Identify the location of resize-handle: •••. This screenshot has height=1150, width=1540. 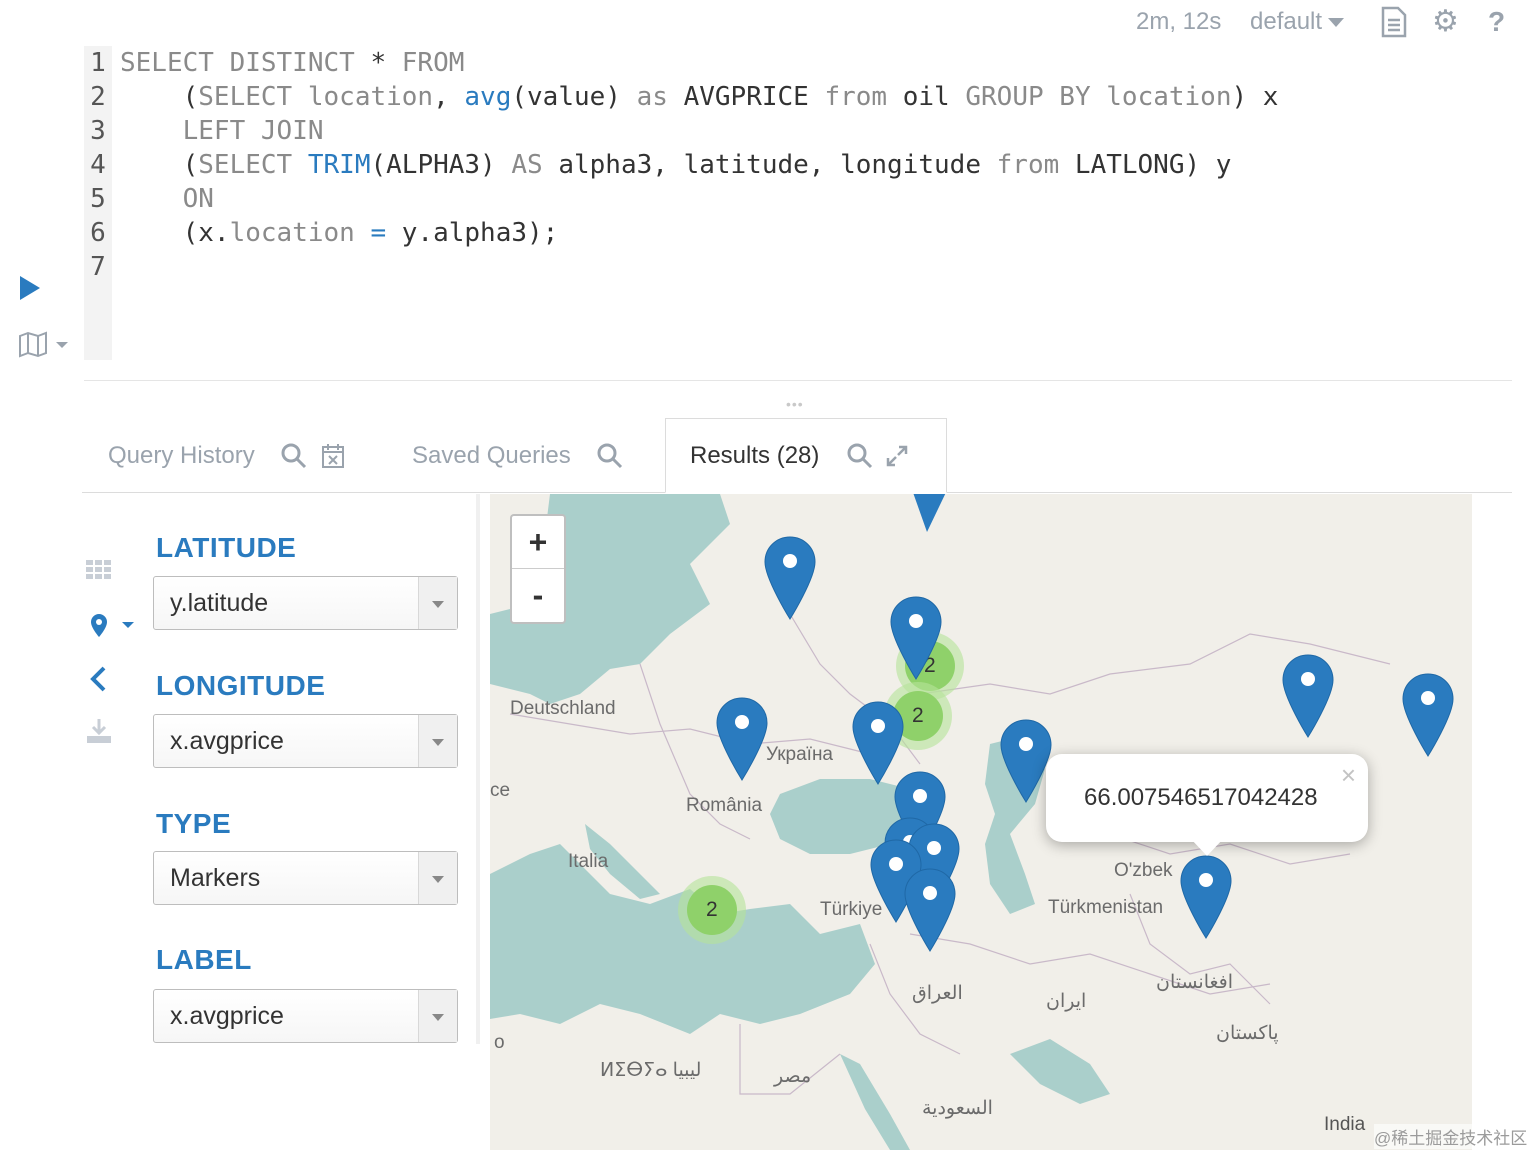
(795, 404).